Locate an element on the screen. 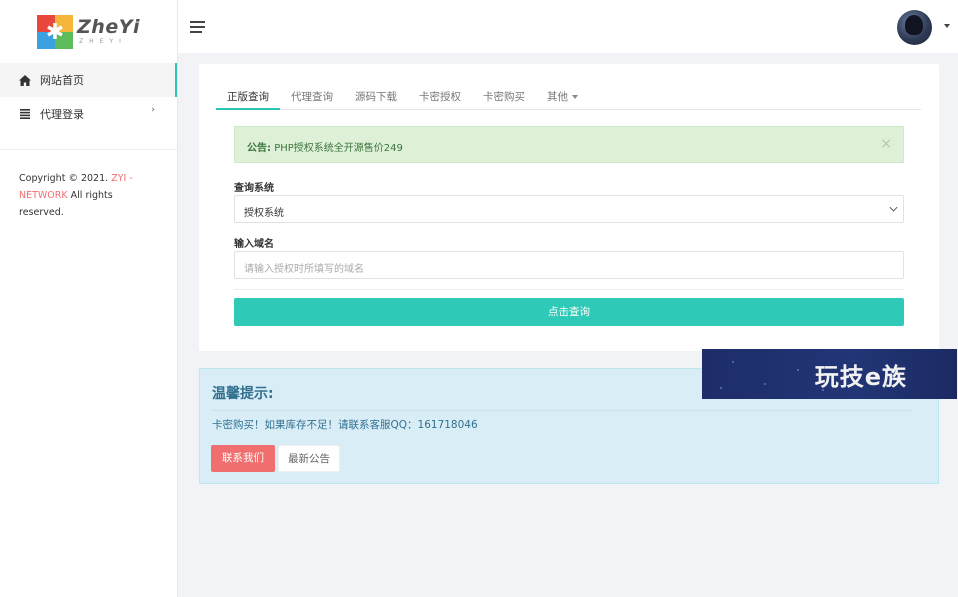 This screenshot has width=958, height=597. watermark-banner: 玩技e族 is located at coordinates (829, 374).